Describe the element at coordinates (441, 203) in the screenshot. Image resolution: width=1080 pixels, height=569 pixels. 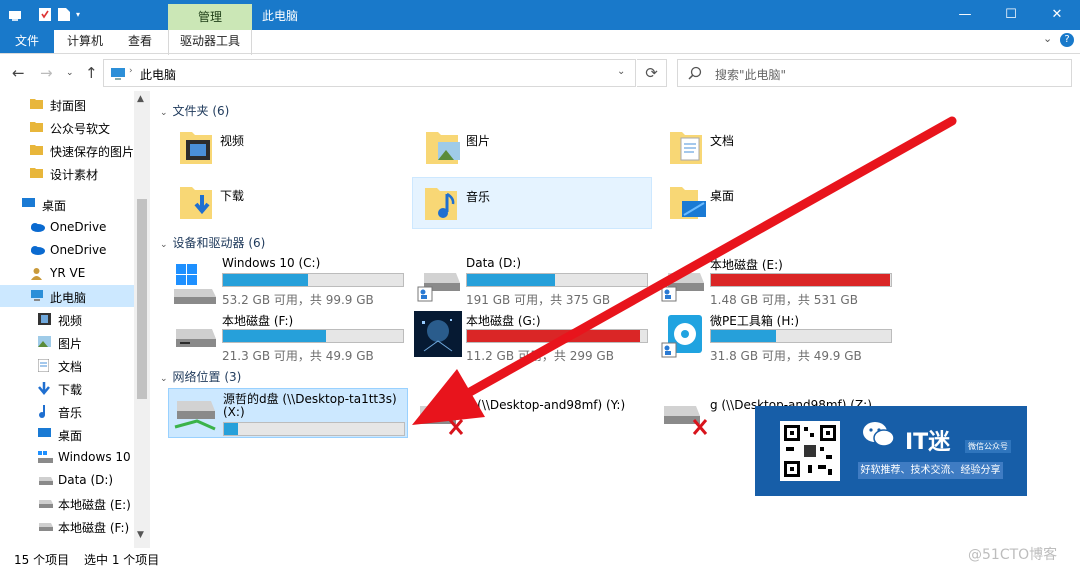
I see `music-folder-icon` at that location.